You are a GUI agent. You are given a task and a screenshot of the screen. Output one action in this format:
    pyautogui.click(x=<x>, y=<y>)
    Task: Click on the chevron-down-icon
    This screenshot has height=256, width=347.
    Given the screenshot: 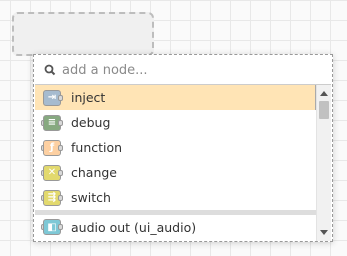 What is the action you would take?
    pyautogui.click(x=324, y=233)
    